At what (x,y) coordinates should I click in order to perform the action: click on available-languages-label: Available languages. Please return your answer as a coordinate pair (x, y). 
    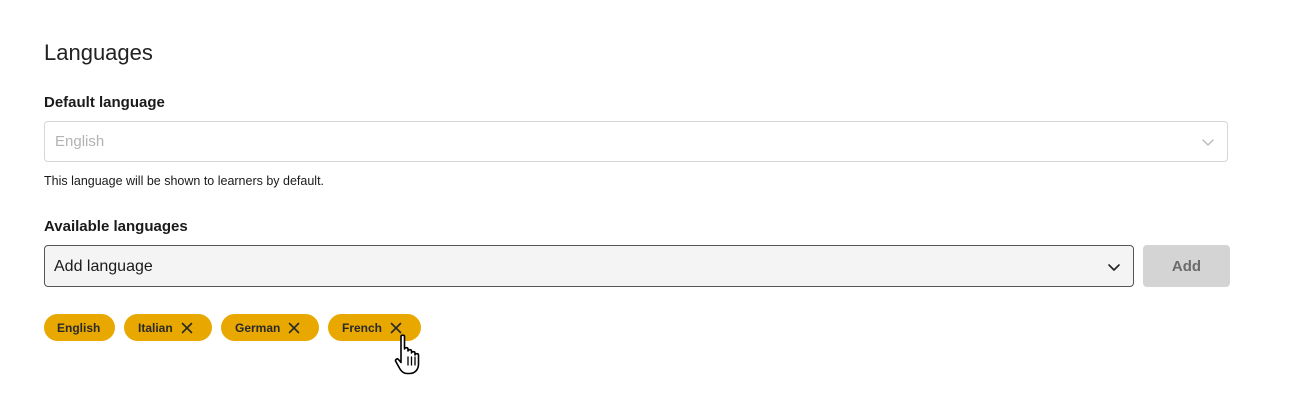
    Looking at the image, I should click on (116, 226).